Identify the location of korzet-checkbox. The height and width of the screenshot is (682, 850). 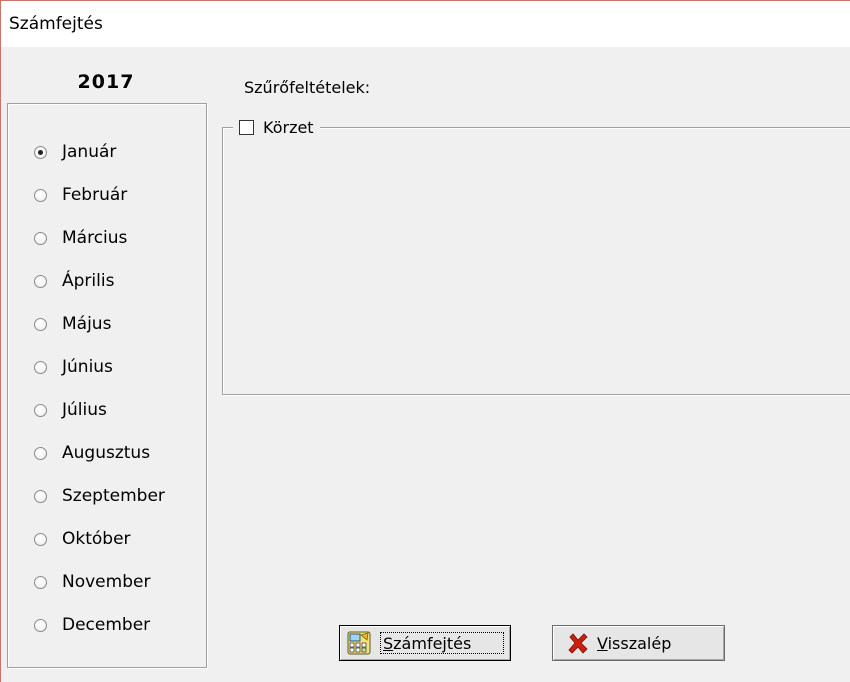
(246, 127).